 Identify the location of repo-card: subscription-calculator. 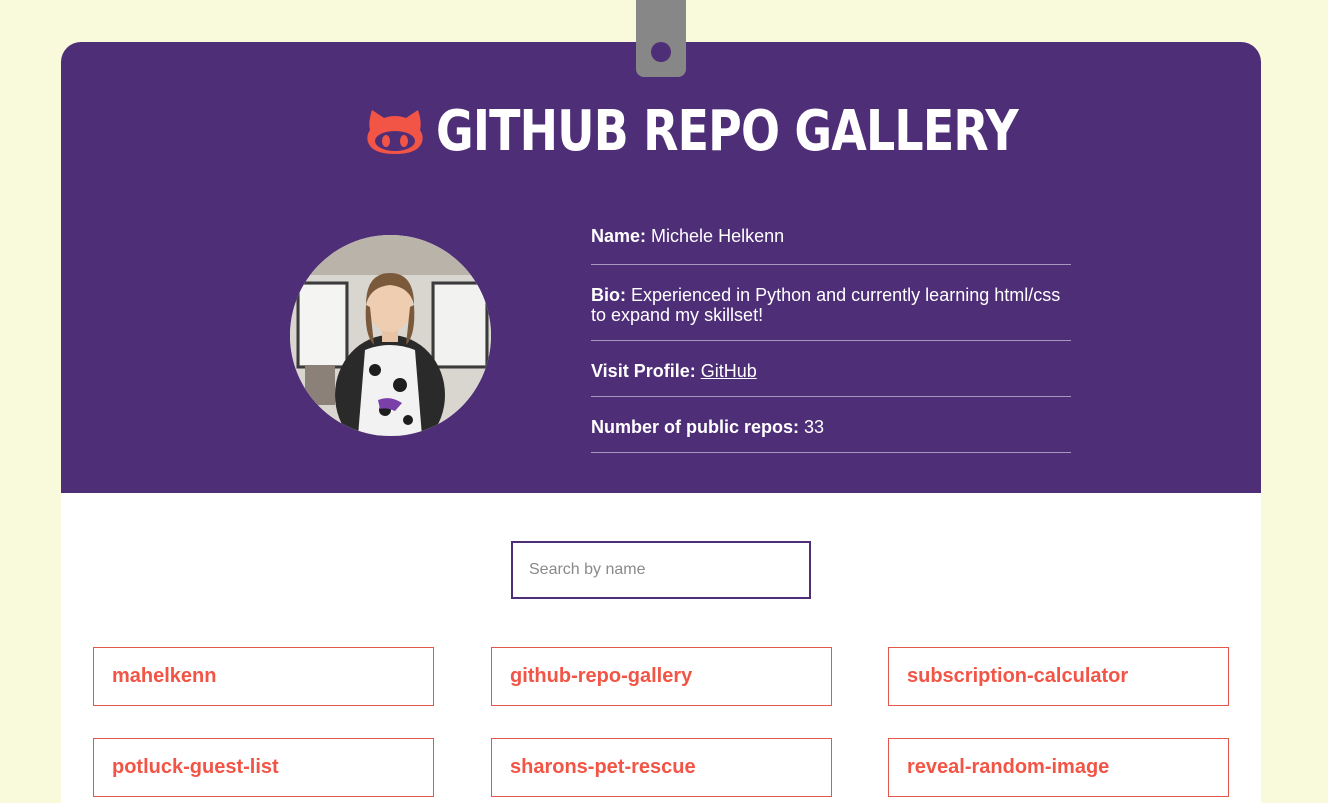
(1058, 676).